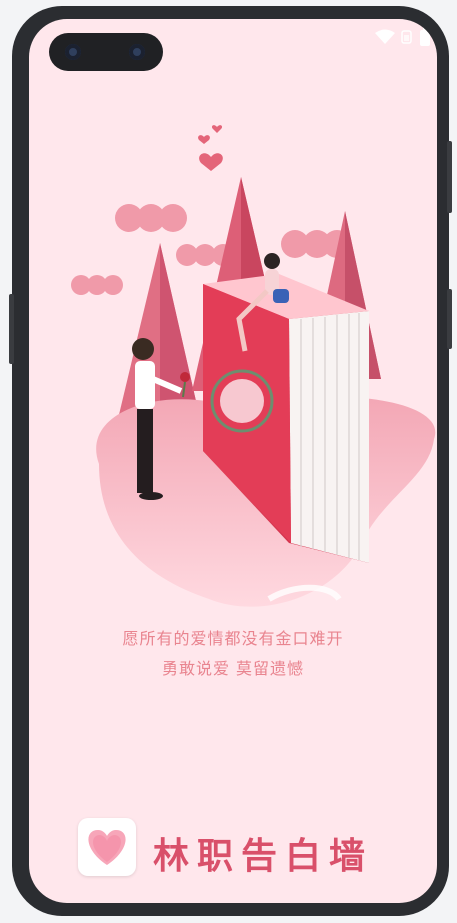 This screenshot has height=923, width=457. Describe the element at coordinates (11, 329) in the screenshot. I see `volume-button` at that location.